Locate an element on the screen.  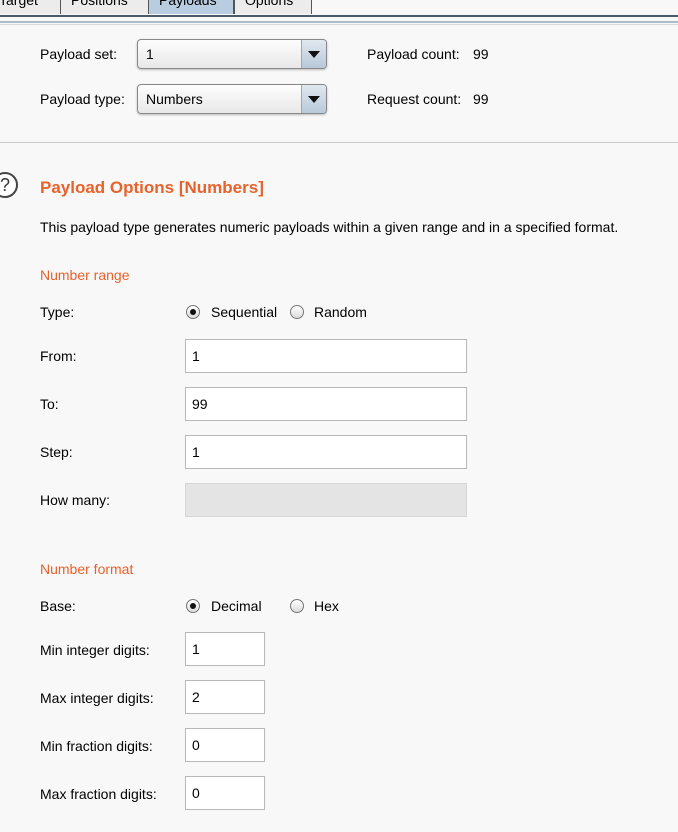
tab-options: Options is located at coordinates (273, 7).